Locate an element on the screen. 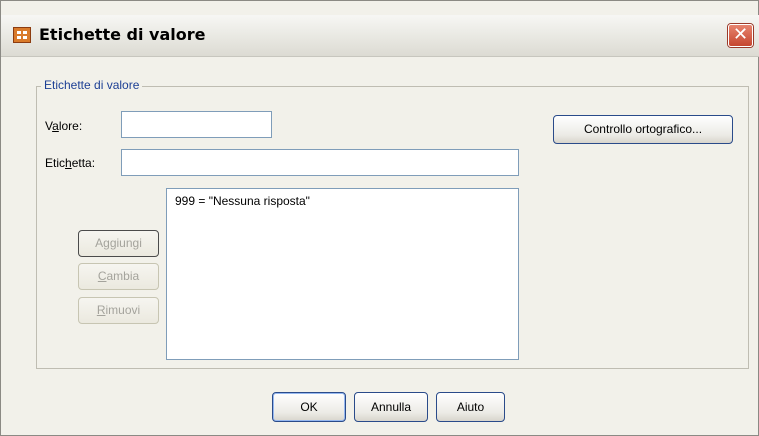 Image resolution: width=759 pixels, height=436 pixels. label-label: Etichetta: is located at coordinates (70, 163).